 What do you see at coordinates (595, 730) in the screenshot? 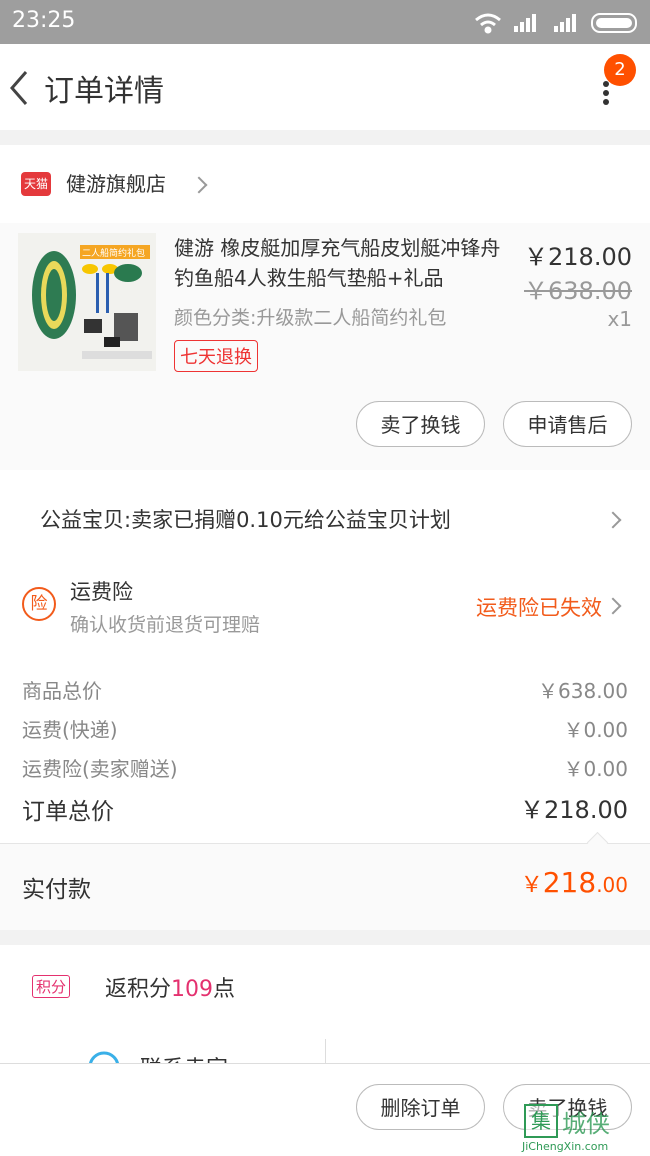
I see `shipping-fee-value: ￥0.00` at bounding box center [595, 730].